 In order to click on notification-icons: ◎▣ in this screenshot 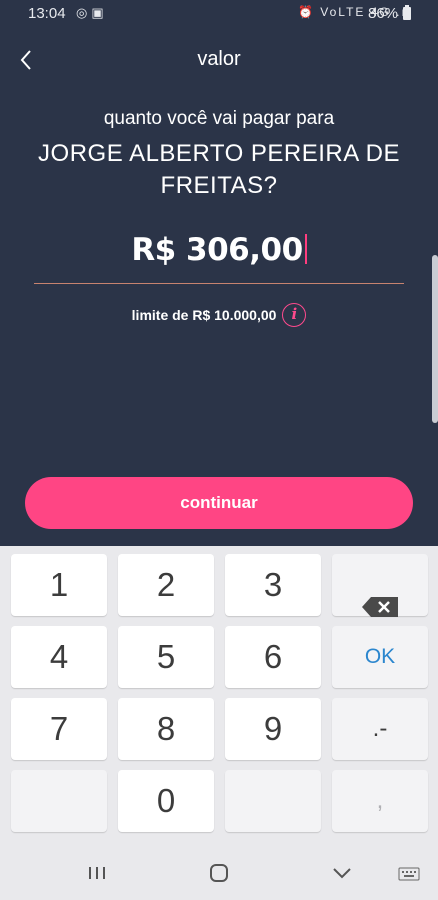, I will do `click(92, 13)`.